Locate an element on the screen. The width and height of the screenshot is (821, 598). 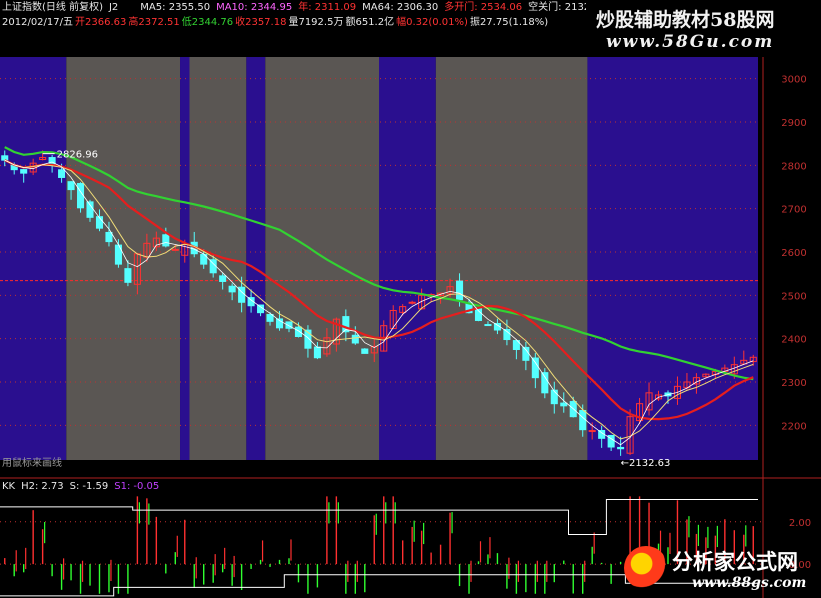
watermark-88gs: 分析家公式网 www.88gs.com is located at coordinates (720, 569).